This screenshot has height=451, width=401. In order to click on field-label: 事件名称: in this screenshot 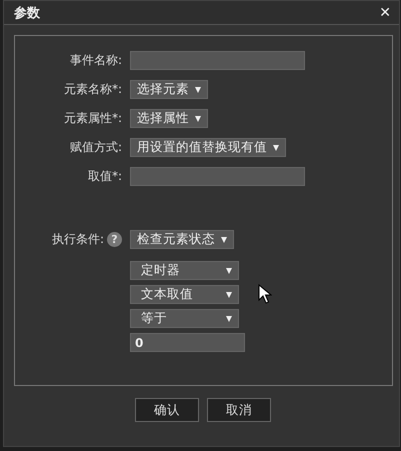, I will do `click(95, 60)`.